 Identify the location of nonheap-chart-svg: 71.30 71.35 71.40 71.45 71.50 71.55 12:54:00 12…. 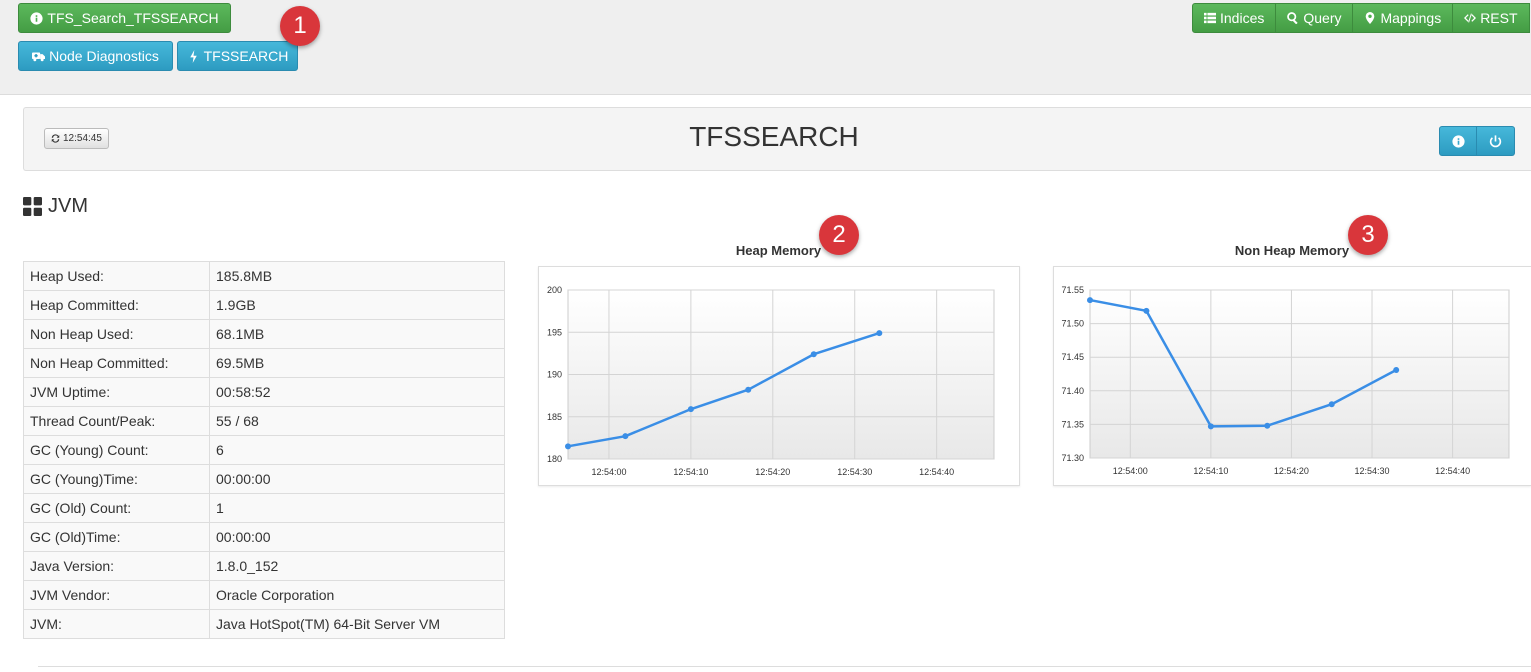
(1285, 380).